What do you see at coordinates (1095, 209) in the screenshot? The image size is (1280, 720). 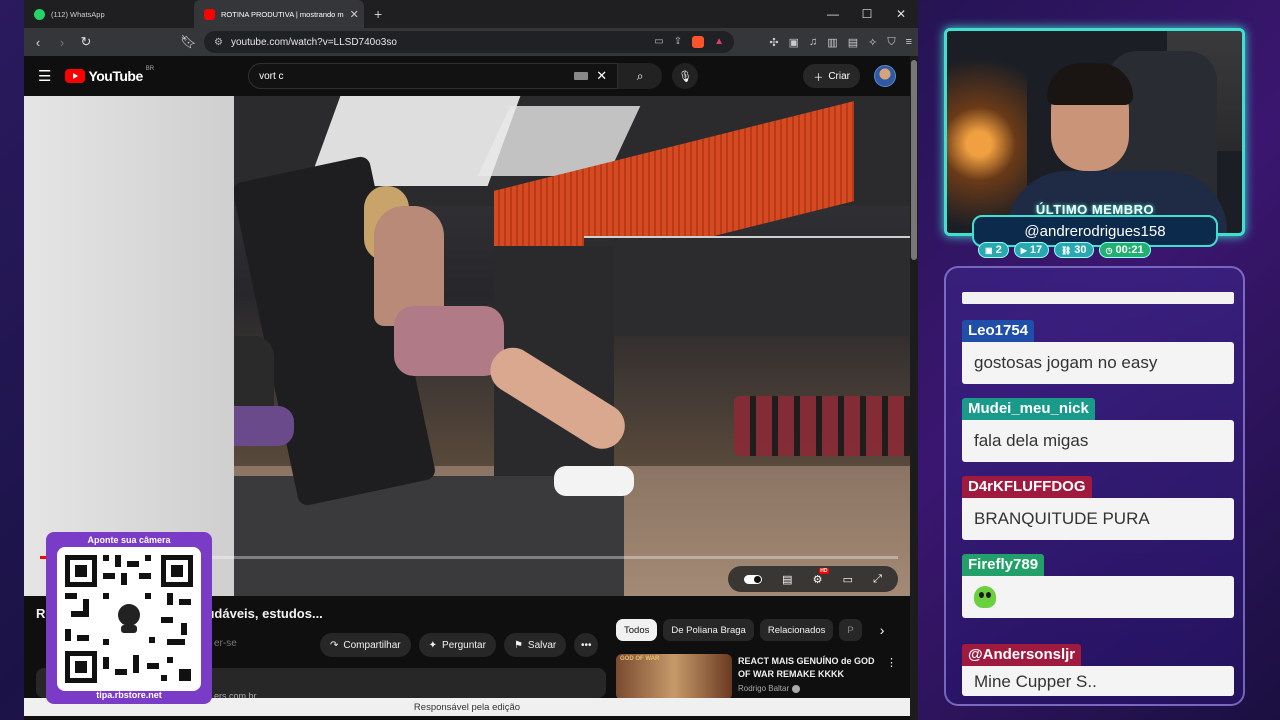 I see `last-member-label: ÚLTIMO MEMBRO` at bounding box center [1095, 209].